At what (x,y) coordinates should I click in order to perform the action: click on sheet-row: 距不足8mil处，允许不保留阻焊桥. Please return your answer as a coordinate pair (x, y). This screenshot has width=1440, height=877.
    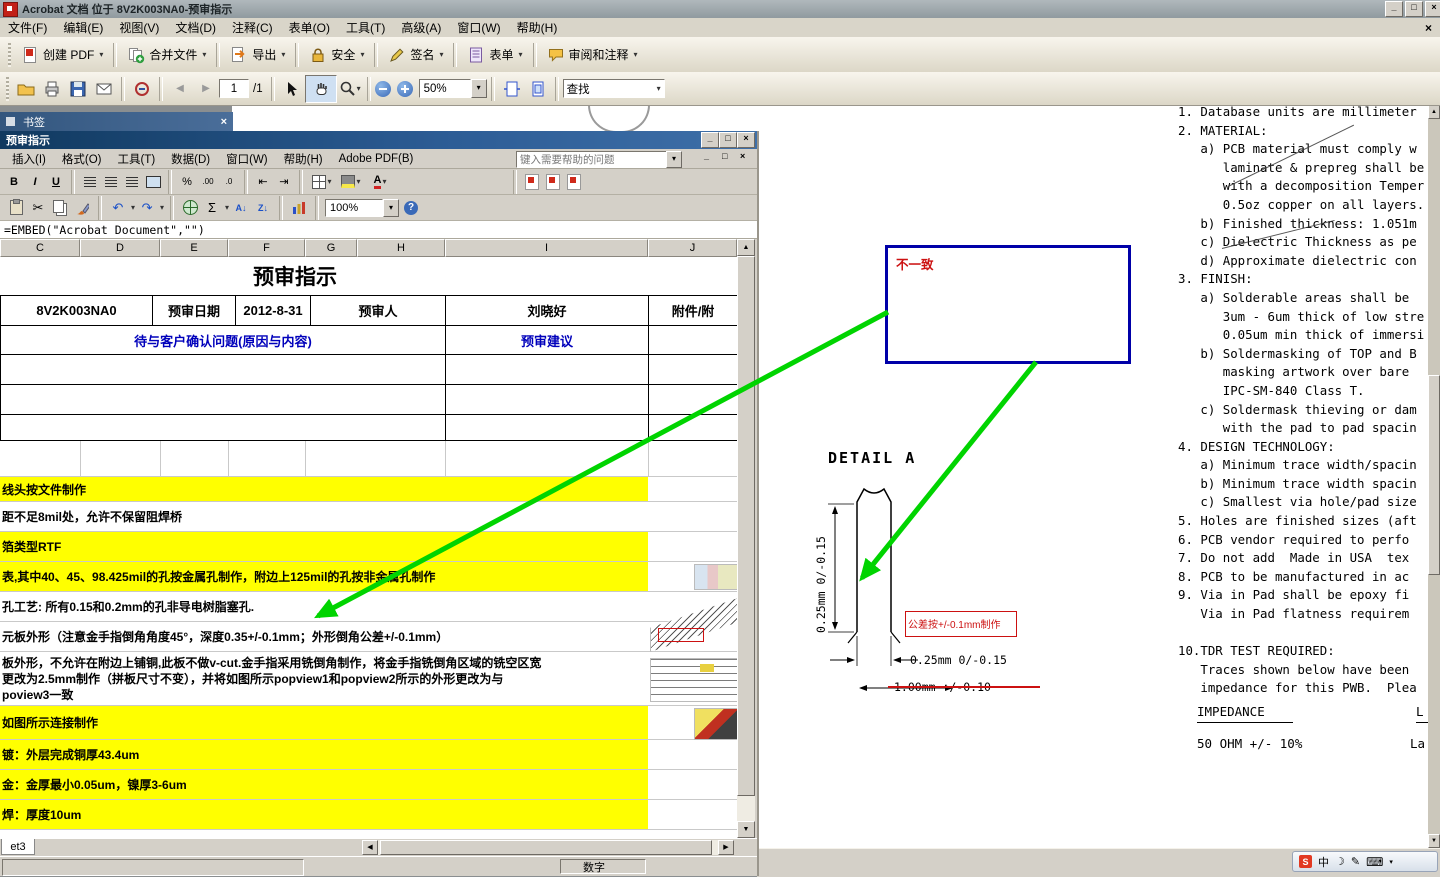
    Looking at the image, I should click on (368, 517).